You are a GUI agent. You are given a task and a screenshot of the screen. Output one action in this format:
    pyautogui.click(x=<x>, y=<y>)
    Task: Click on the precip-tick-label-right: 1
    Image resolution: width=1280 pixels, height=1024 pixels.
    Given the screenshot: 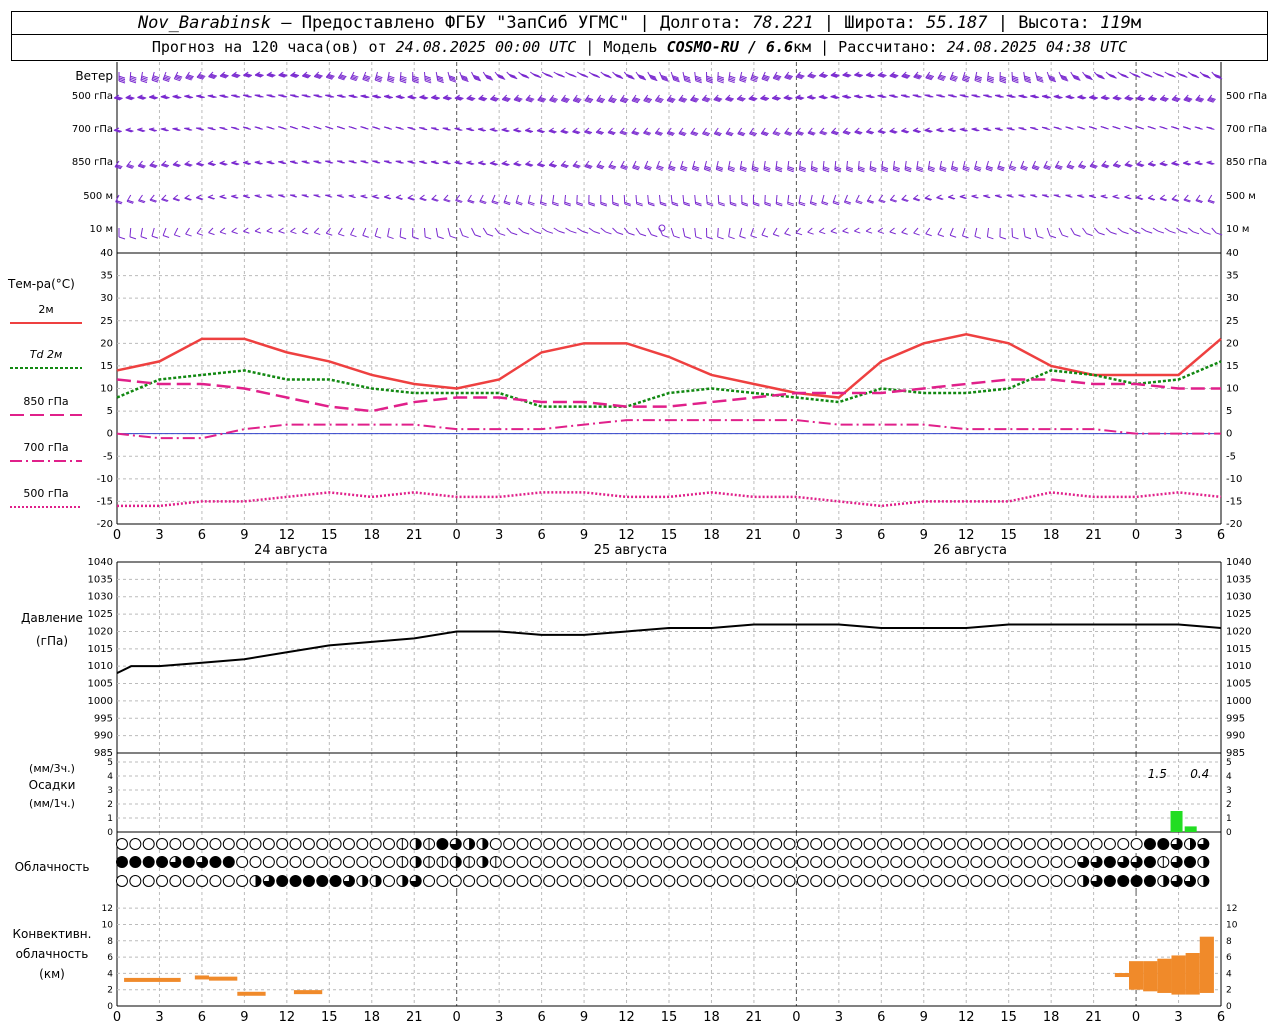 What is the action you would take?
    pyautogui.click(x=1229, y=819)
    